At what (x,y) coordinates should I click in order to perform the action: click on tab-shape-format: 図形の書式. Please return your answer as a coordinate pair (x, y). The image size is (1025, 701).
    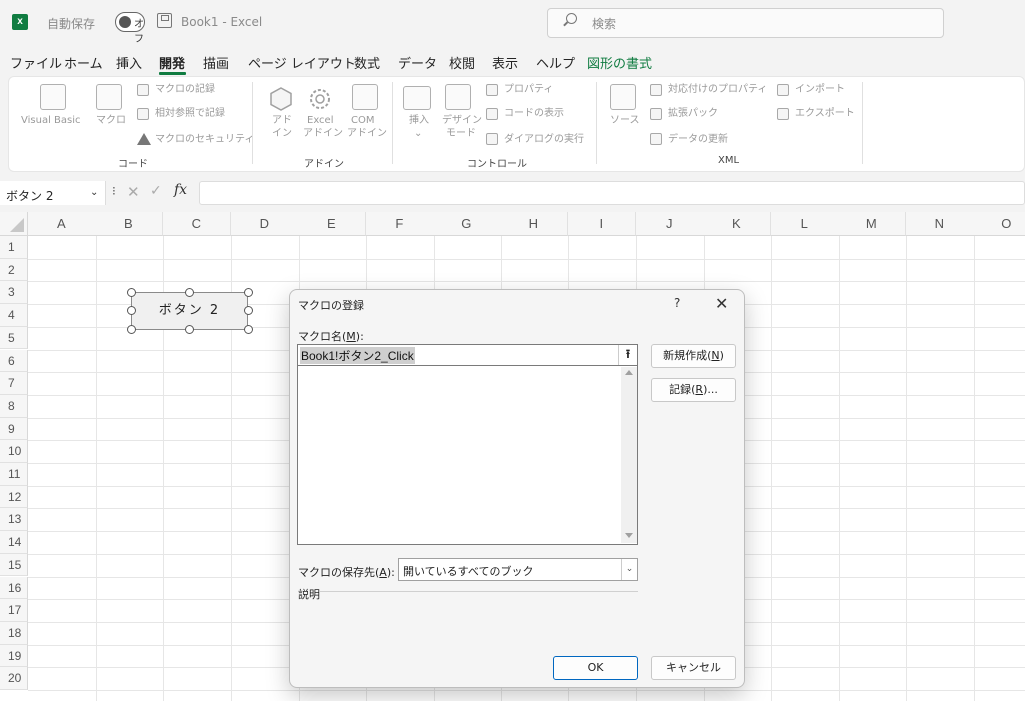
    Looking at the image, I should click on (619, 62).